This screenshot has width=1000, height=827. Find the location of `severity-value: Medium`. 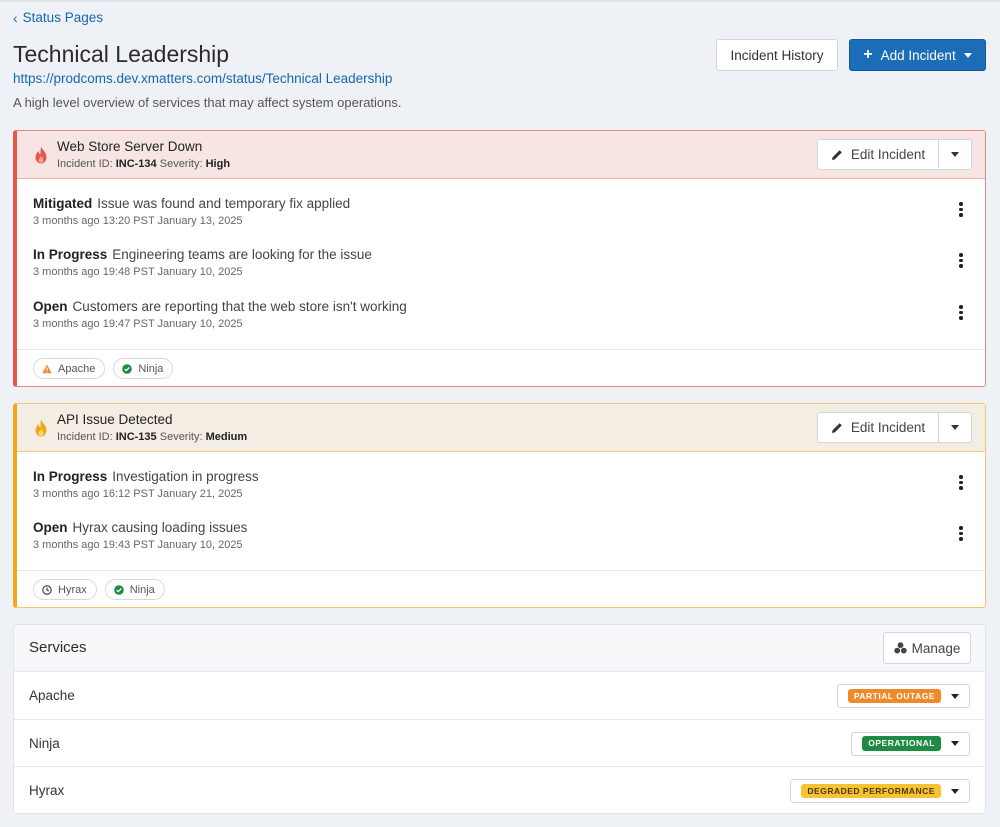

severity-value: Medium is located at coordinates (226, 437).